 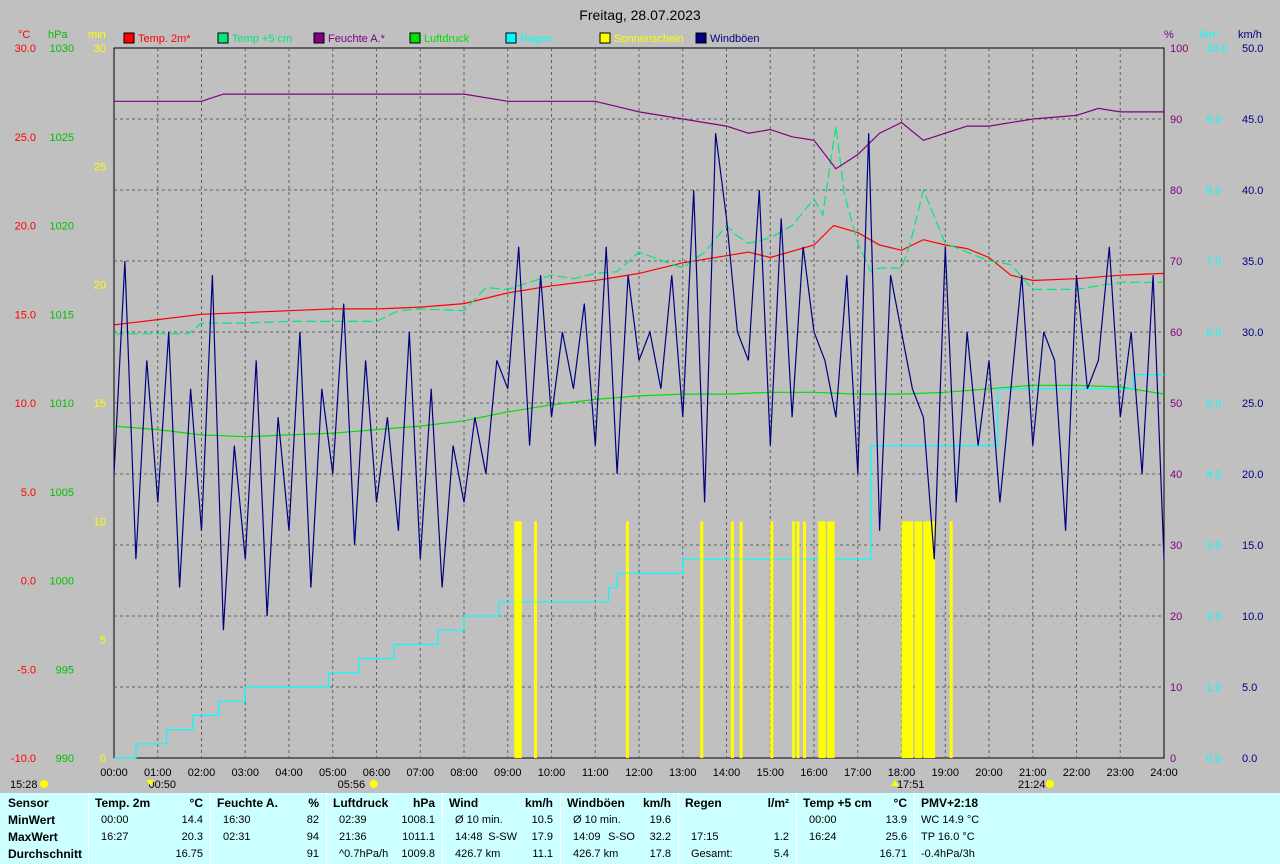 I want to click on stats-block-temp-2m: Temp. 2m °C 00:00 14.4 16:27 20.3 16.75, so click(x=149, y=828).